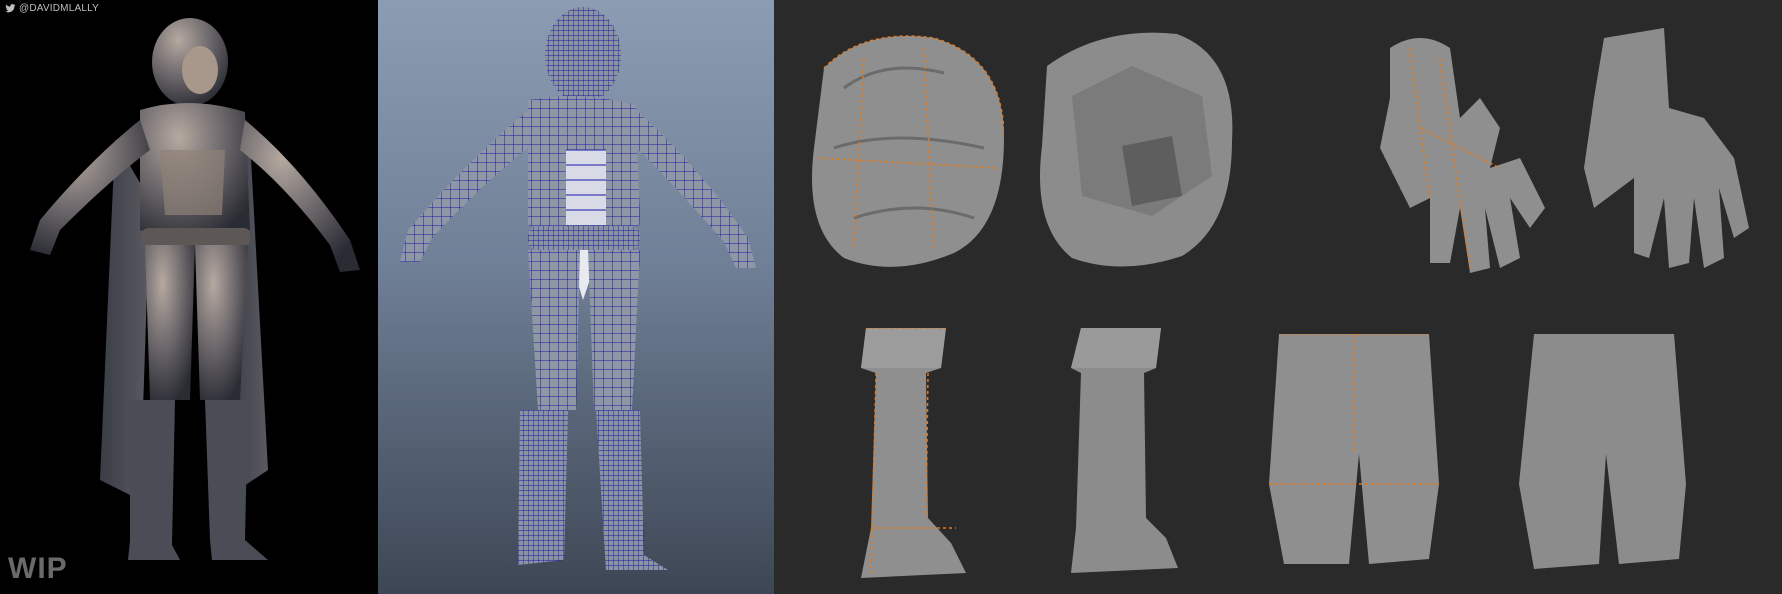  What do you see at coordinates (1136, 149) in the screenshot?
I see `hood-lowpoly` at bounding box center [1136, 149].